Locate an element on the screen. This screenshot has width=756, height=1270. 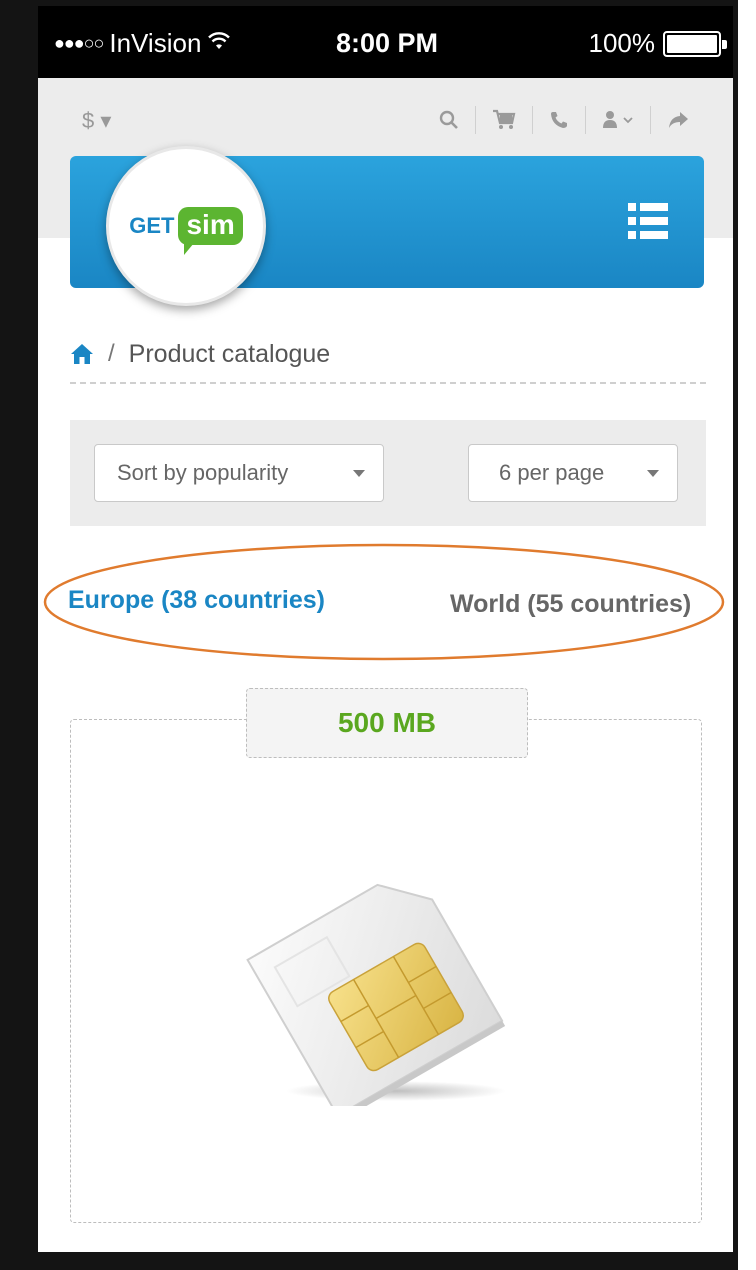
status-bar: ●●●○○ InVision 8:00 PM 100% is located at coordinates (385, 42).